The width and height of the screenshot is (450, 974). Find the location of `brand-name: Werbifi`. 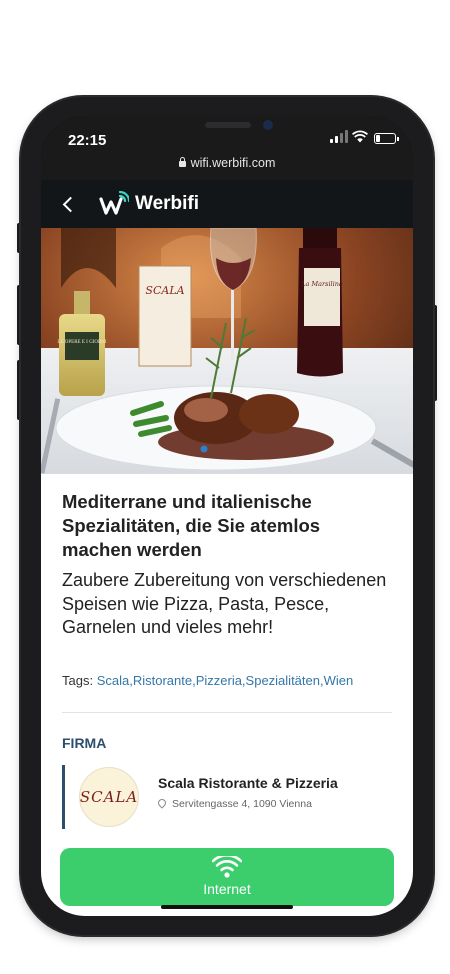

brand-name: Werbifi is located at coordinates (167, 203).